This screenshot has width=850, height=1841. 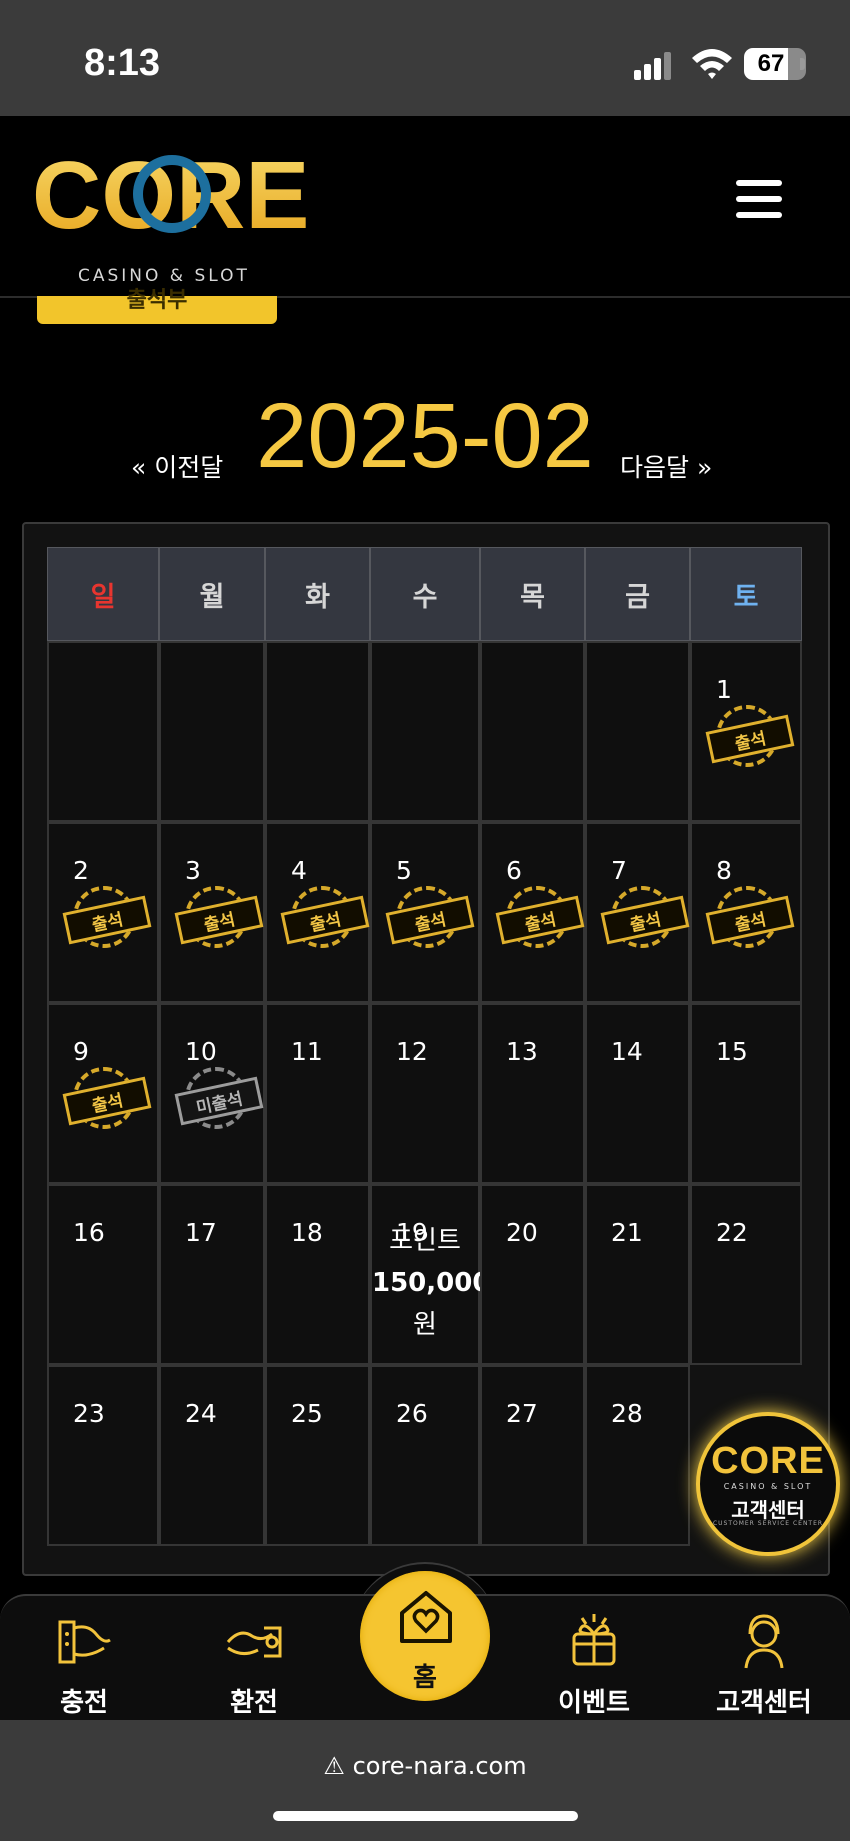 I want to click on day-cell: 11, so click(x=317, y=1093).